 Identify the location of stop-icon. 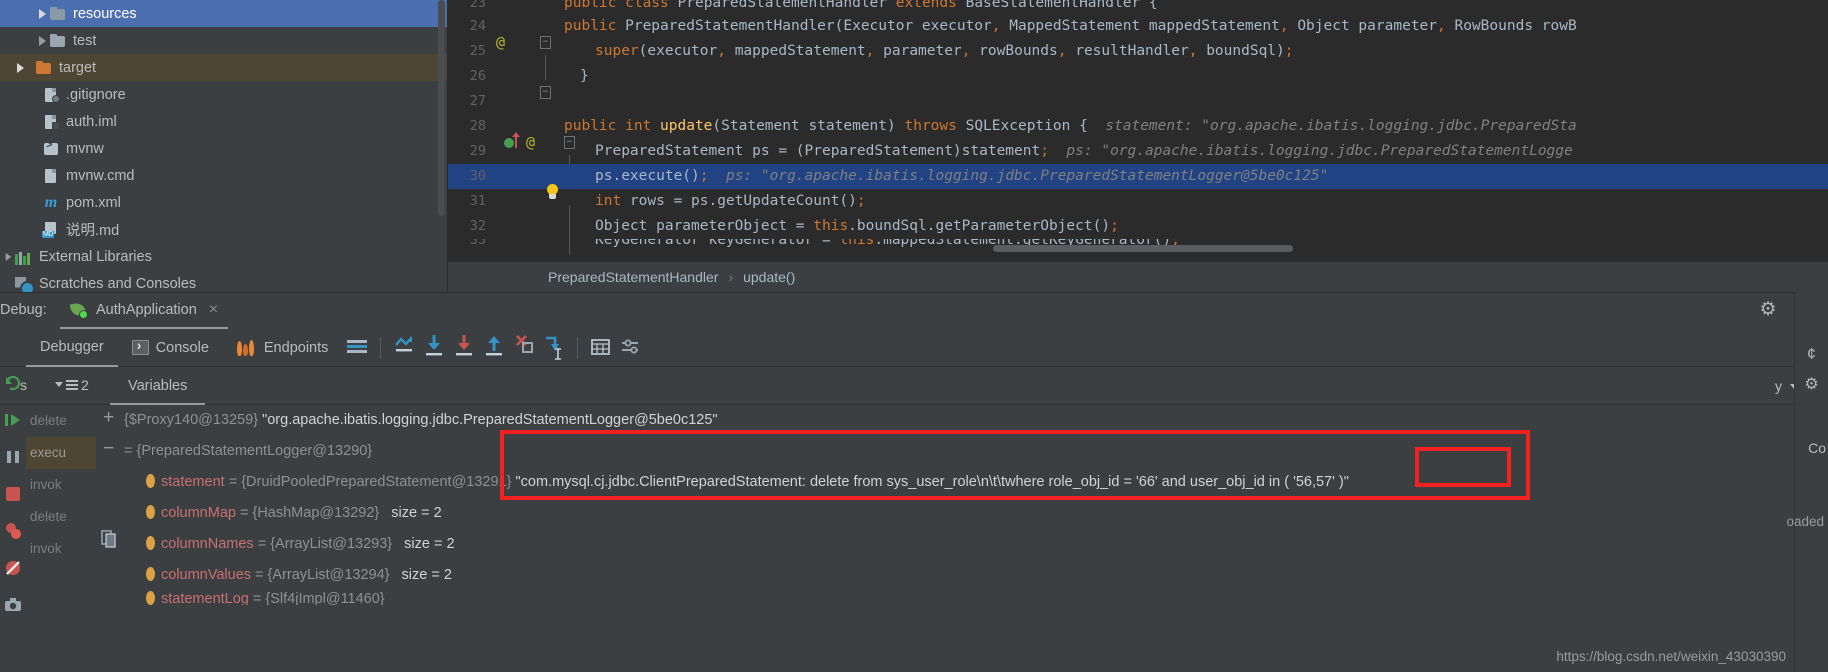
(13, 494).